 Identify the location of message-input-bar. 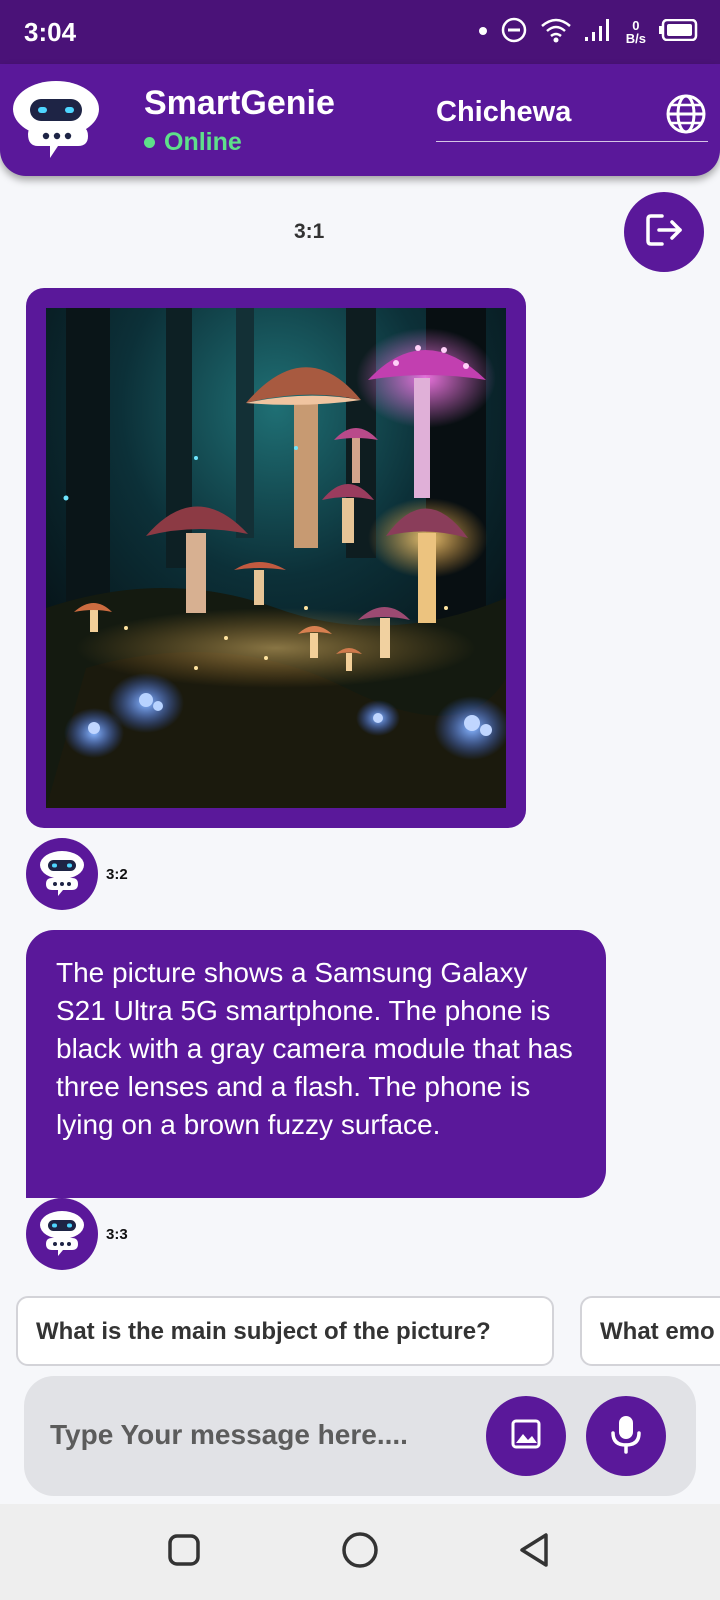
(360, 1436).